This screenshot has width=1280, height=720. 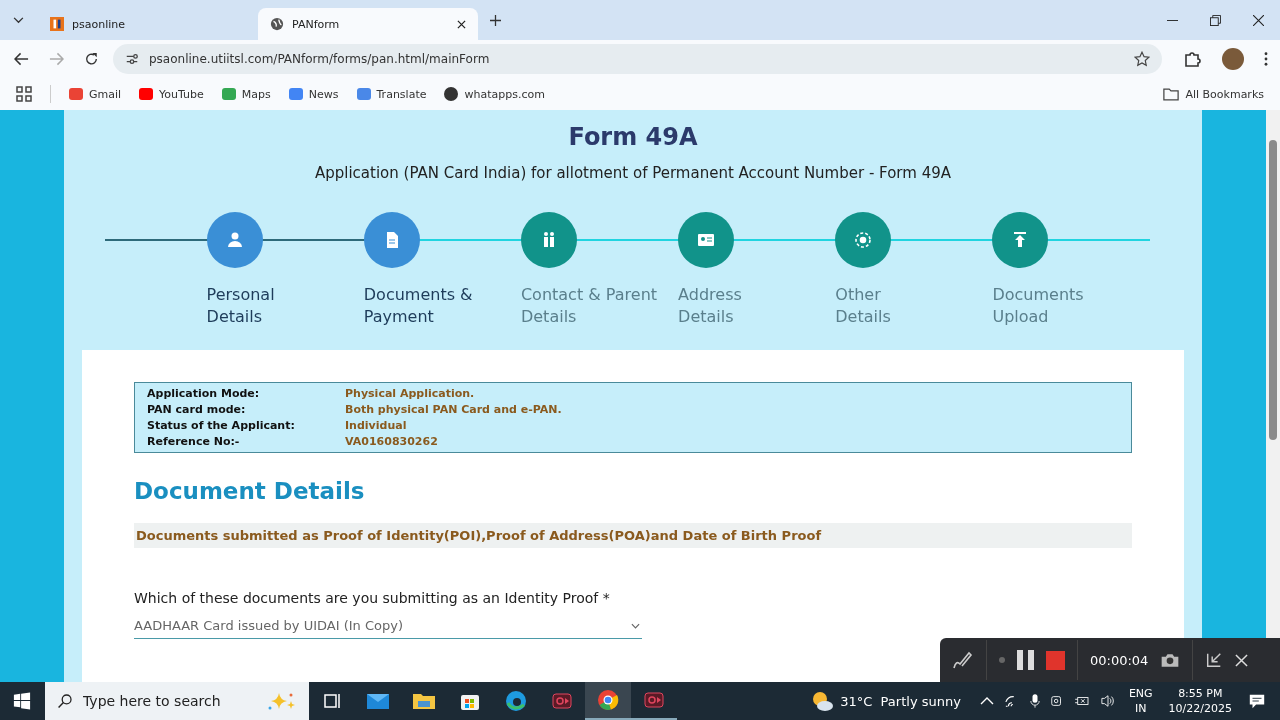 What do you see at coordinates (633, 137) in the screenshot?
I see `form-title: Form 49A` at bounding box center [633, 137].